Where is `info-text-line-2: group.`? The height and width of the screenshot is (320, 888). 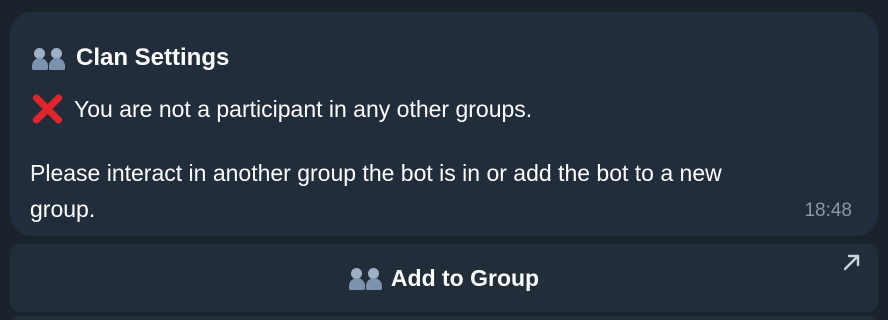 info-text-line-2: group. is located at coordinates (63, 209).